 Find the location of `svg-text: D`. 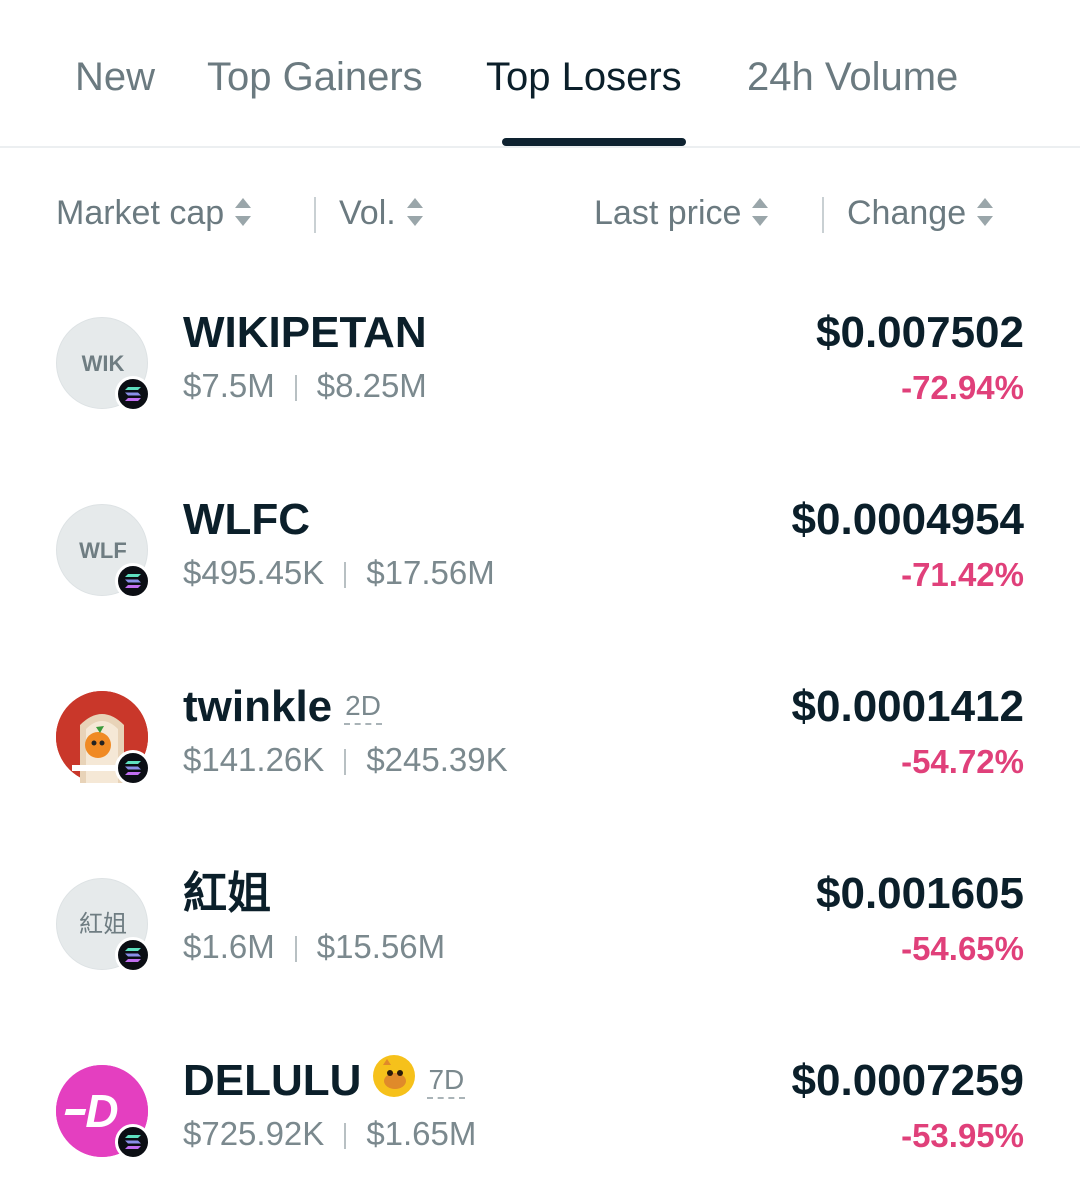

svg-text: D is located at coordinates (101, 1111).